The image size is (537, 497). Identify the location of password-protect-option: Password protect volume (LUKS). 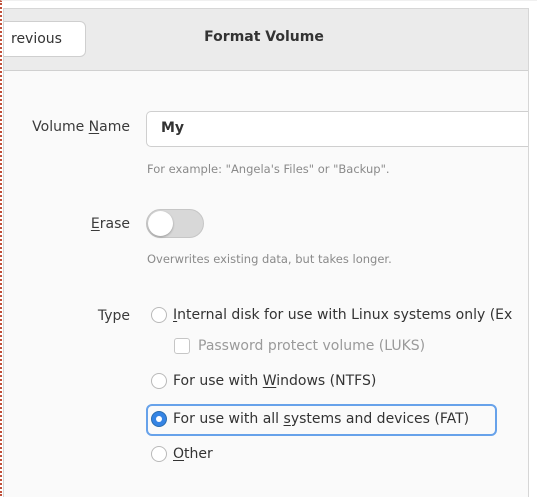
(299, 346).